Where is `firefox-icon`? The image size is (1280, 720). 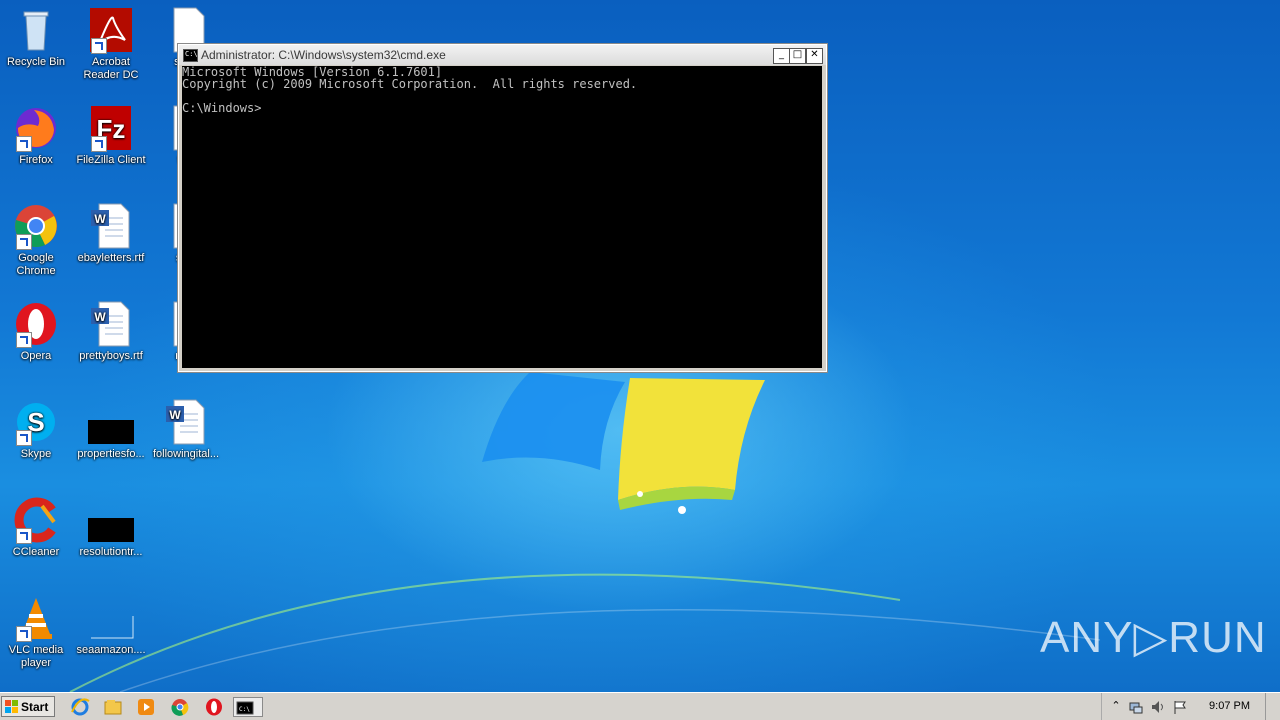 firefox-icon is located at coordinates (36, 128).